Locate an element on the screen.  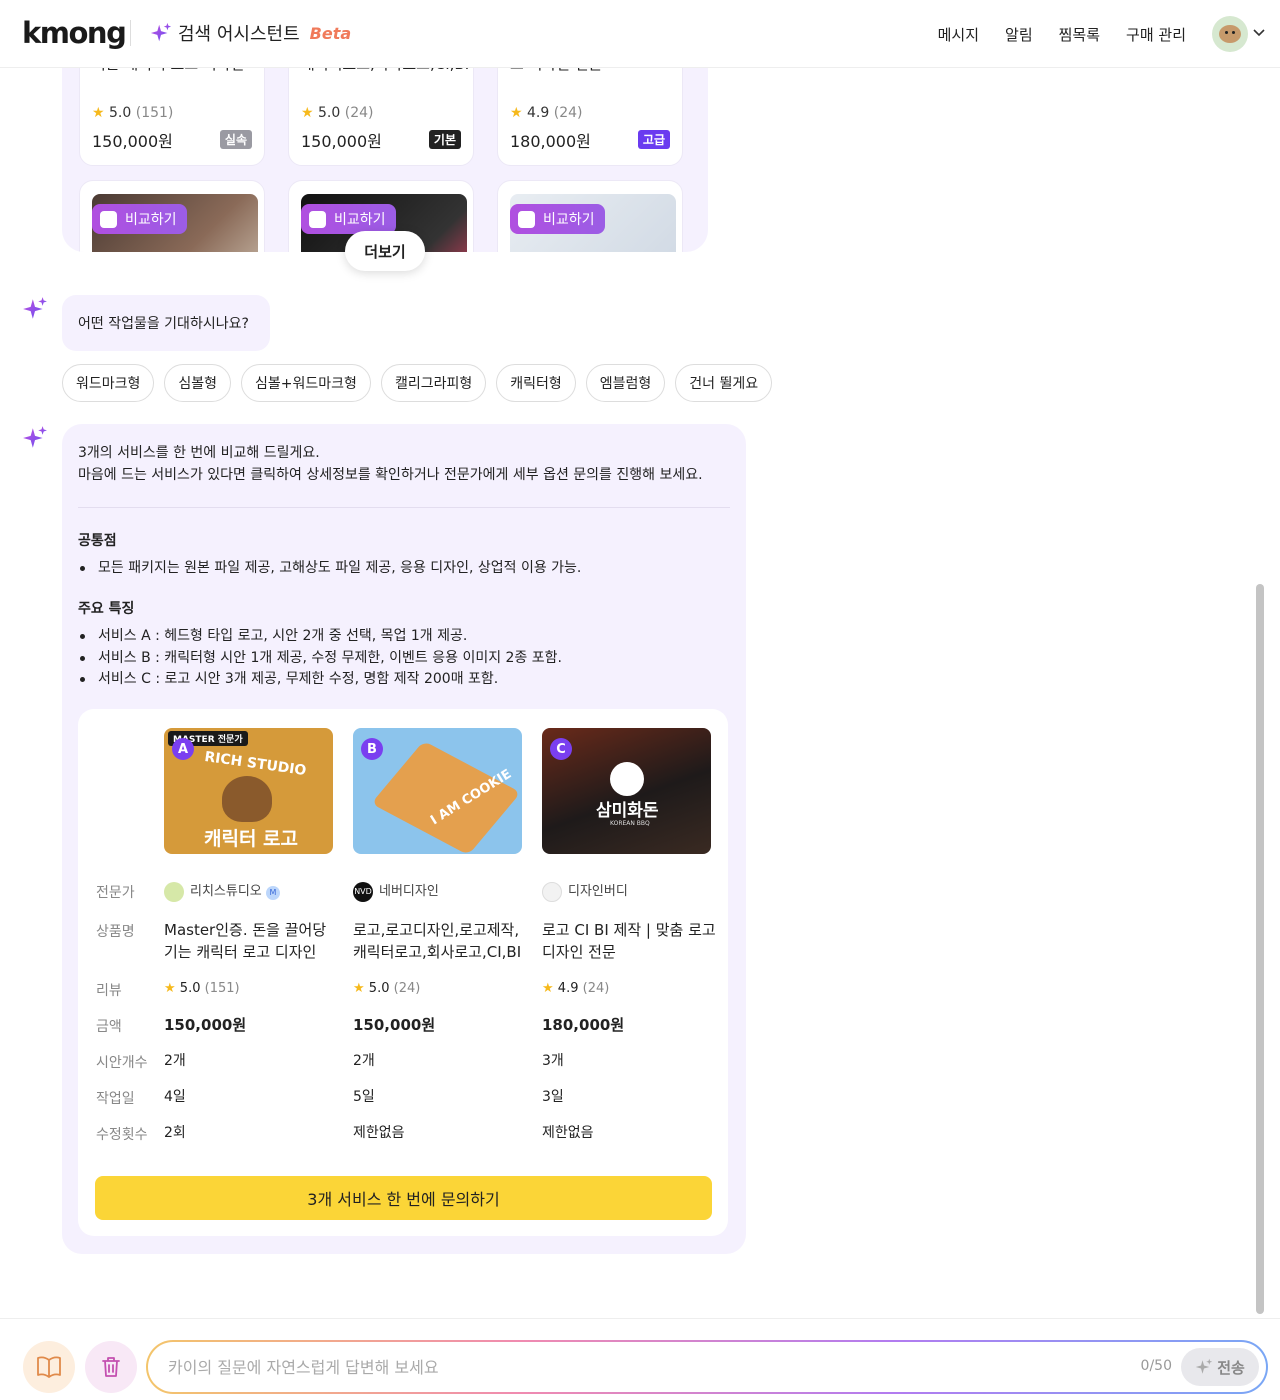
chip-symbol: 심볼형 is located at coordinates (198, 383).